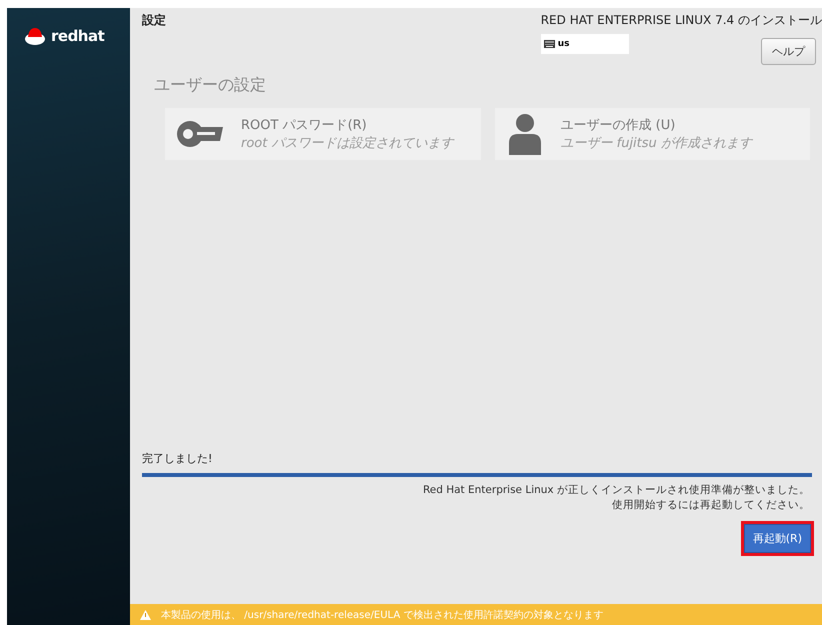 This screenshot has height=625, width=822. I want to click on progress-label: 完了しました!, so click(178, 458).